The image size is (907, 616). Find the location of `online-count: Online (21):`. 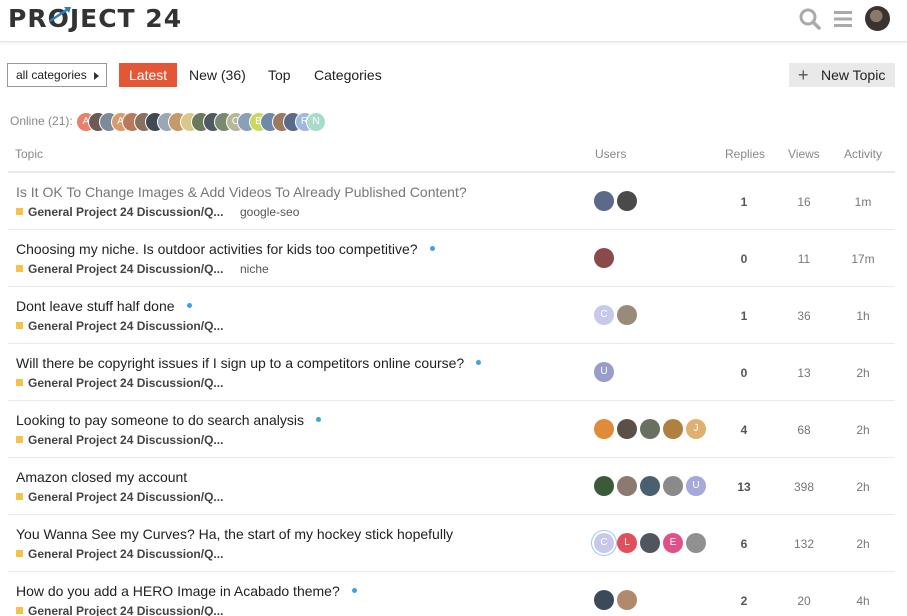

online-count: Online (21): is located at coordinates (41, 121).